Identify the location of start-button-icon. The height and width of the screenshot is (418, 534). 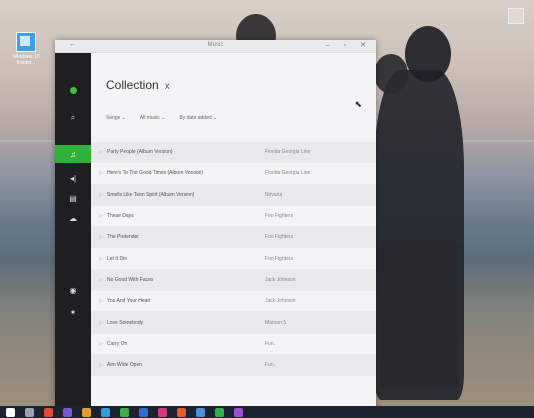
(10, 412).